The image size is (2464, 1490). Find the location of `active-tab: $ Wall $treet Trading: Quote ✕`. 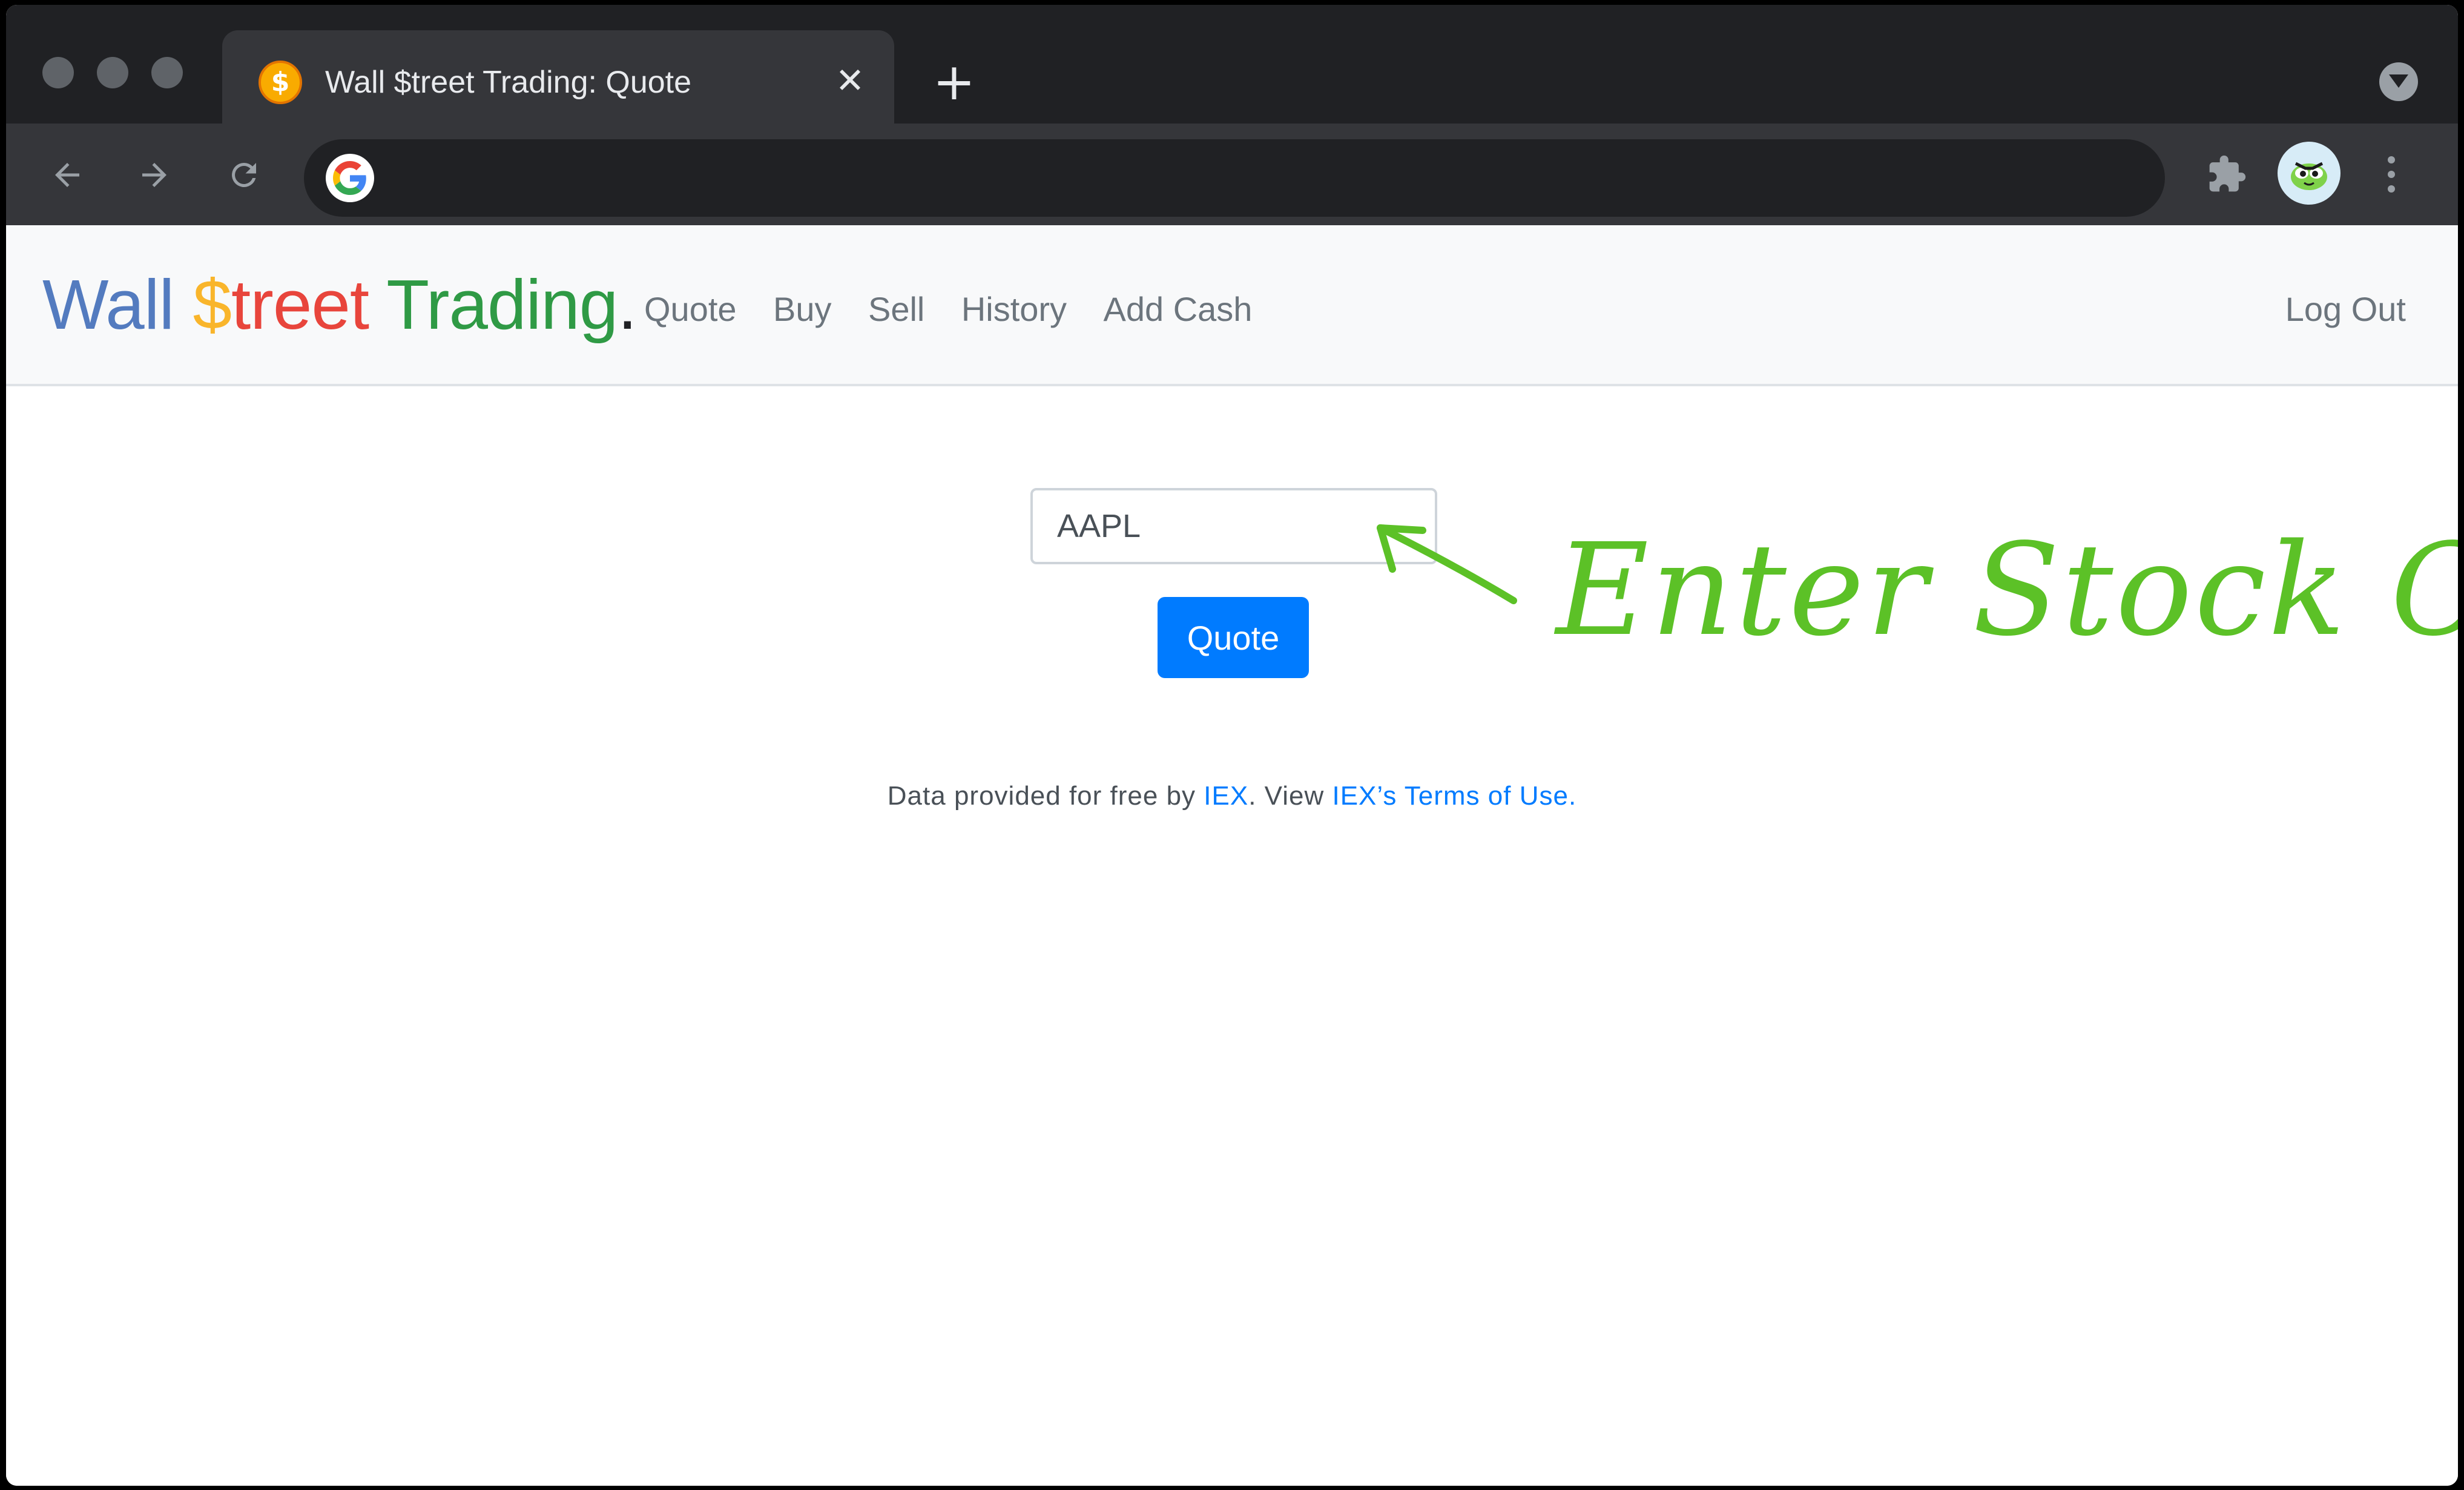

active-tab: $ Wall $treet Trading: Quote ✕ is located at coordinates (558, 78).